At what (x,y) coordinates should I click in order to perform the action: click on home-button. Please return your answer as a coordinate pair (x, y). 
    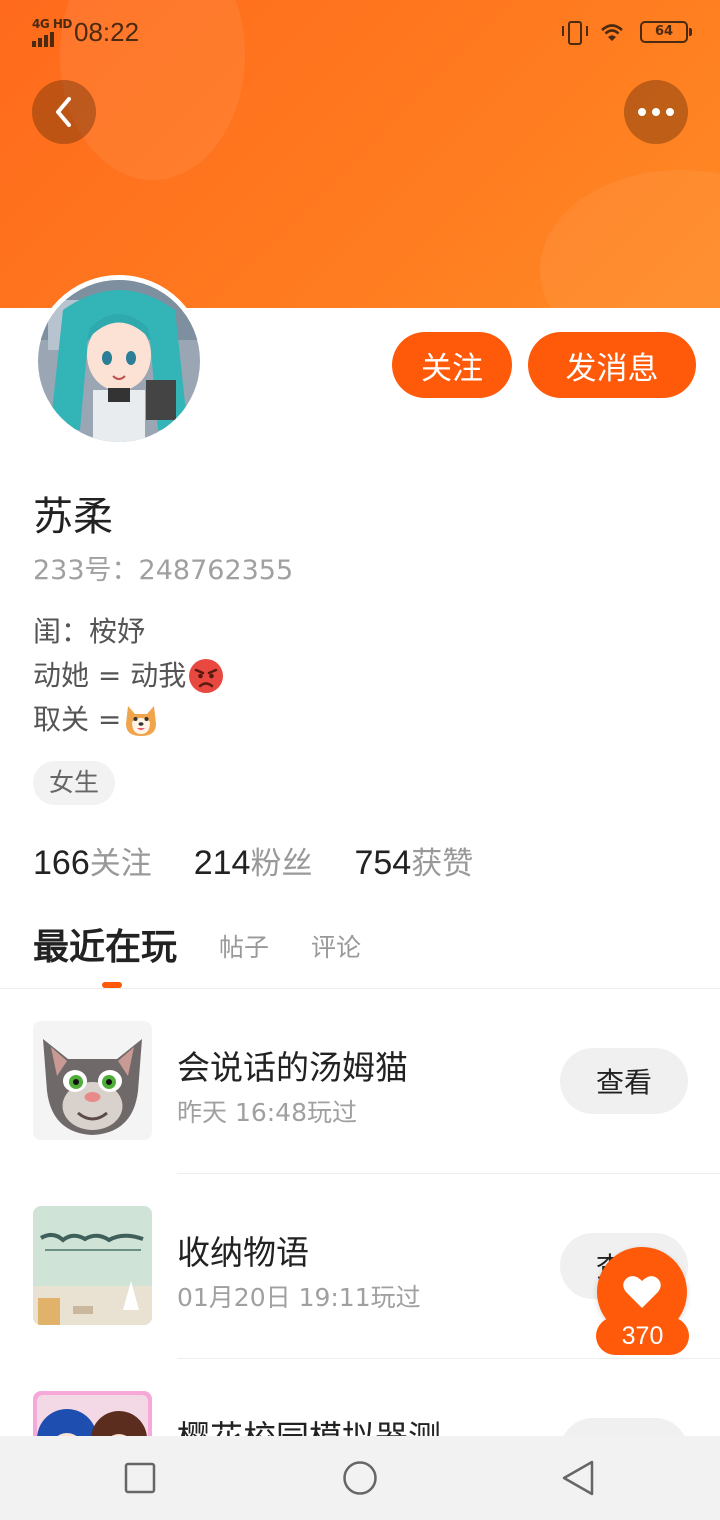
    Looking at the image, I should click on (360, 1478).